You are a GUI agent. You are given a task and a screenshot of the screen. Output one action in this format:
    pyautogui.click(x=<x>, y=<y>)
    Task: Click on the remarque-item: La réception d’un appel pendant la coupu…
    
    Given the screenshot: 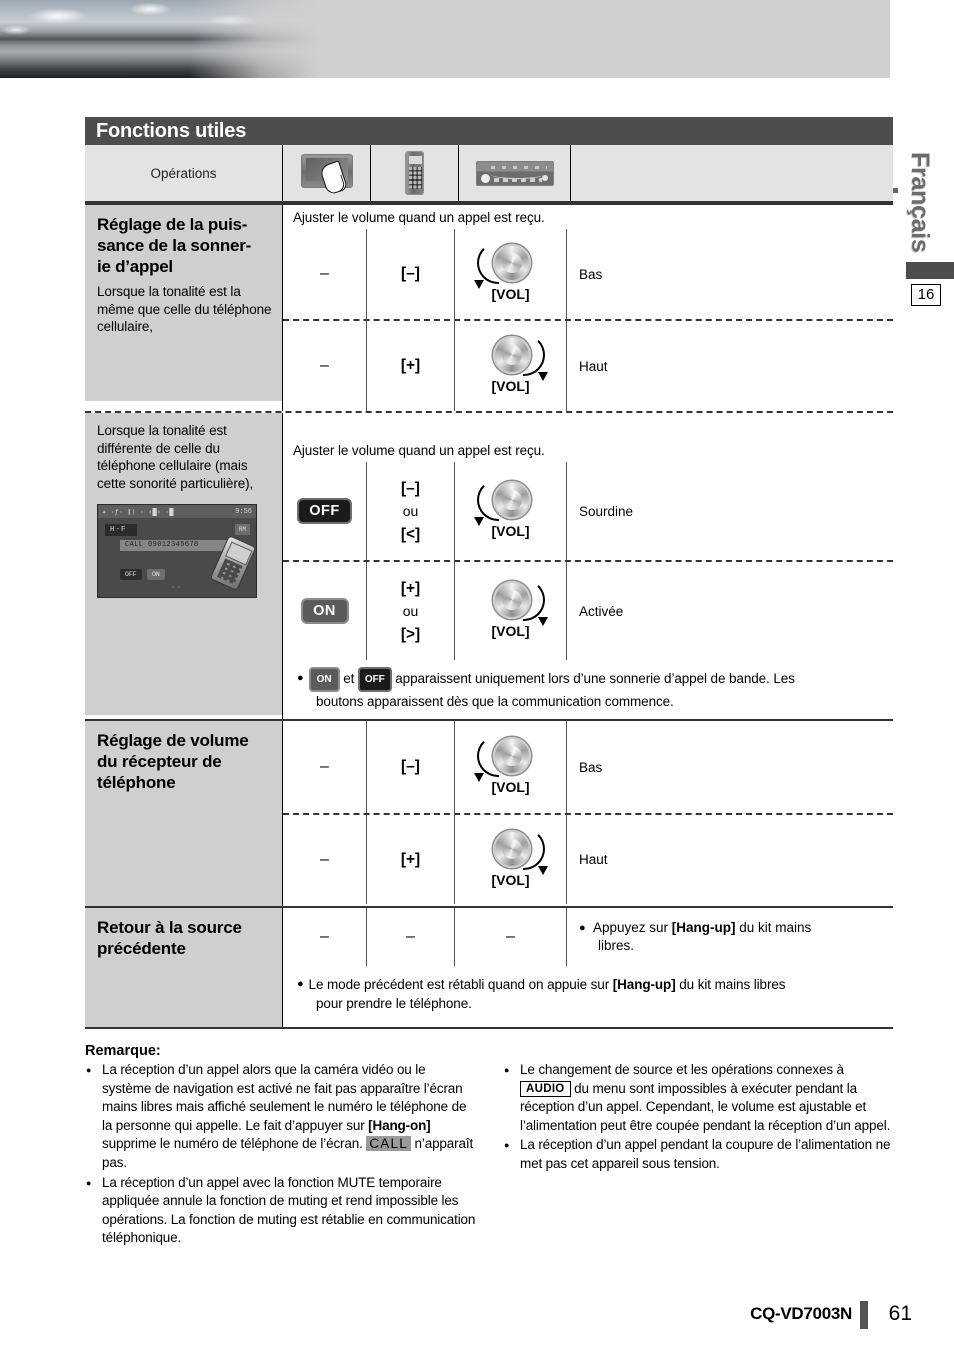 What is the action you would take?
    pyautogui.click(x=699, y=1154)
    